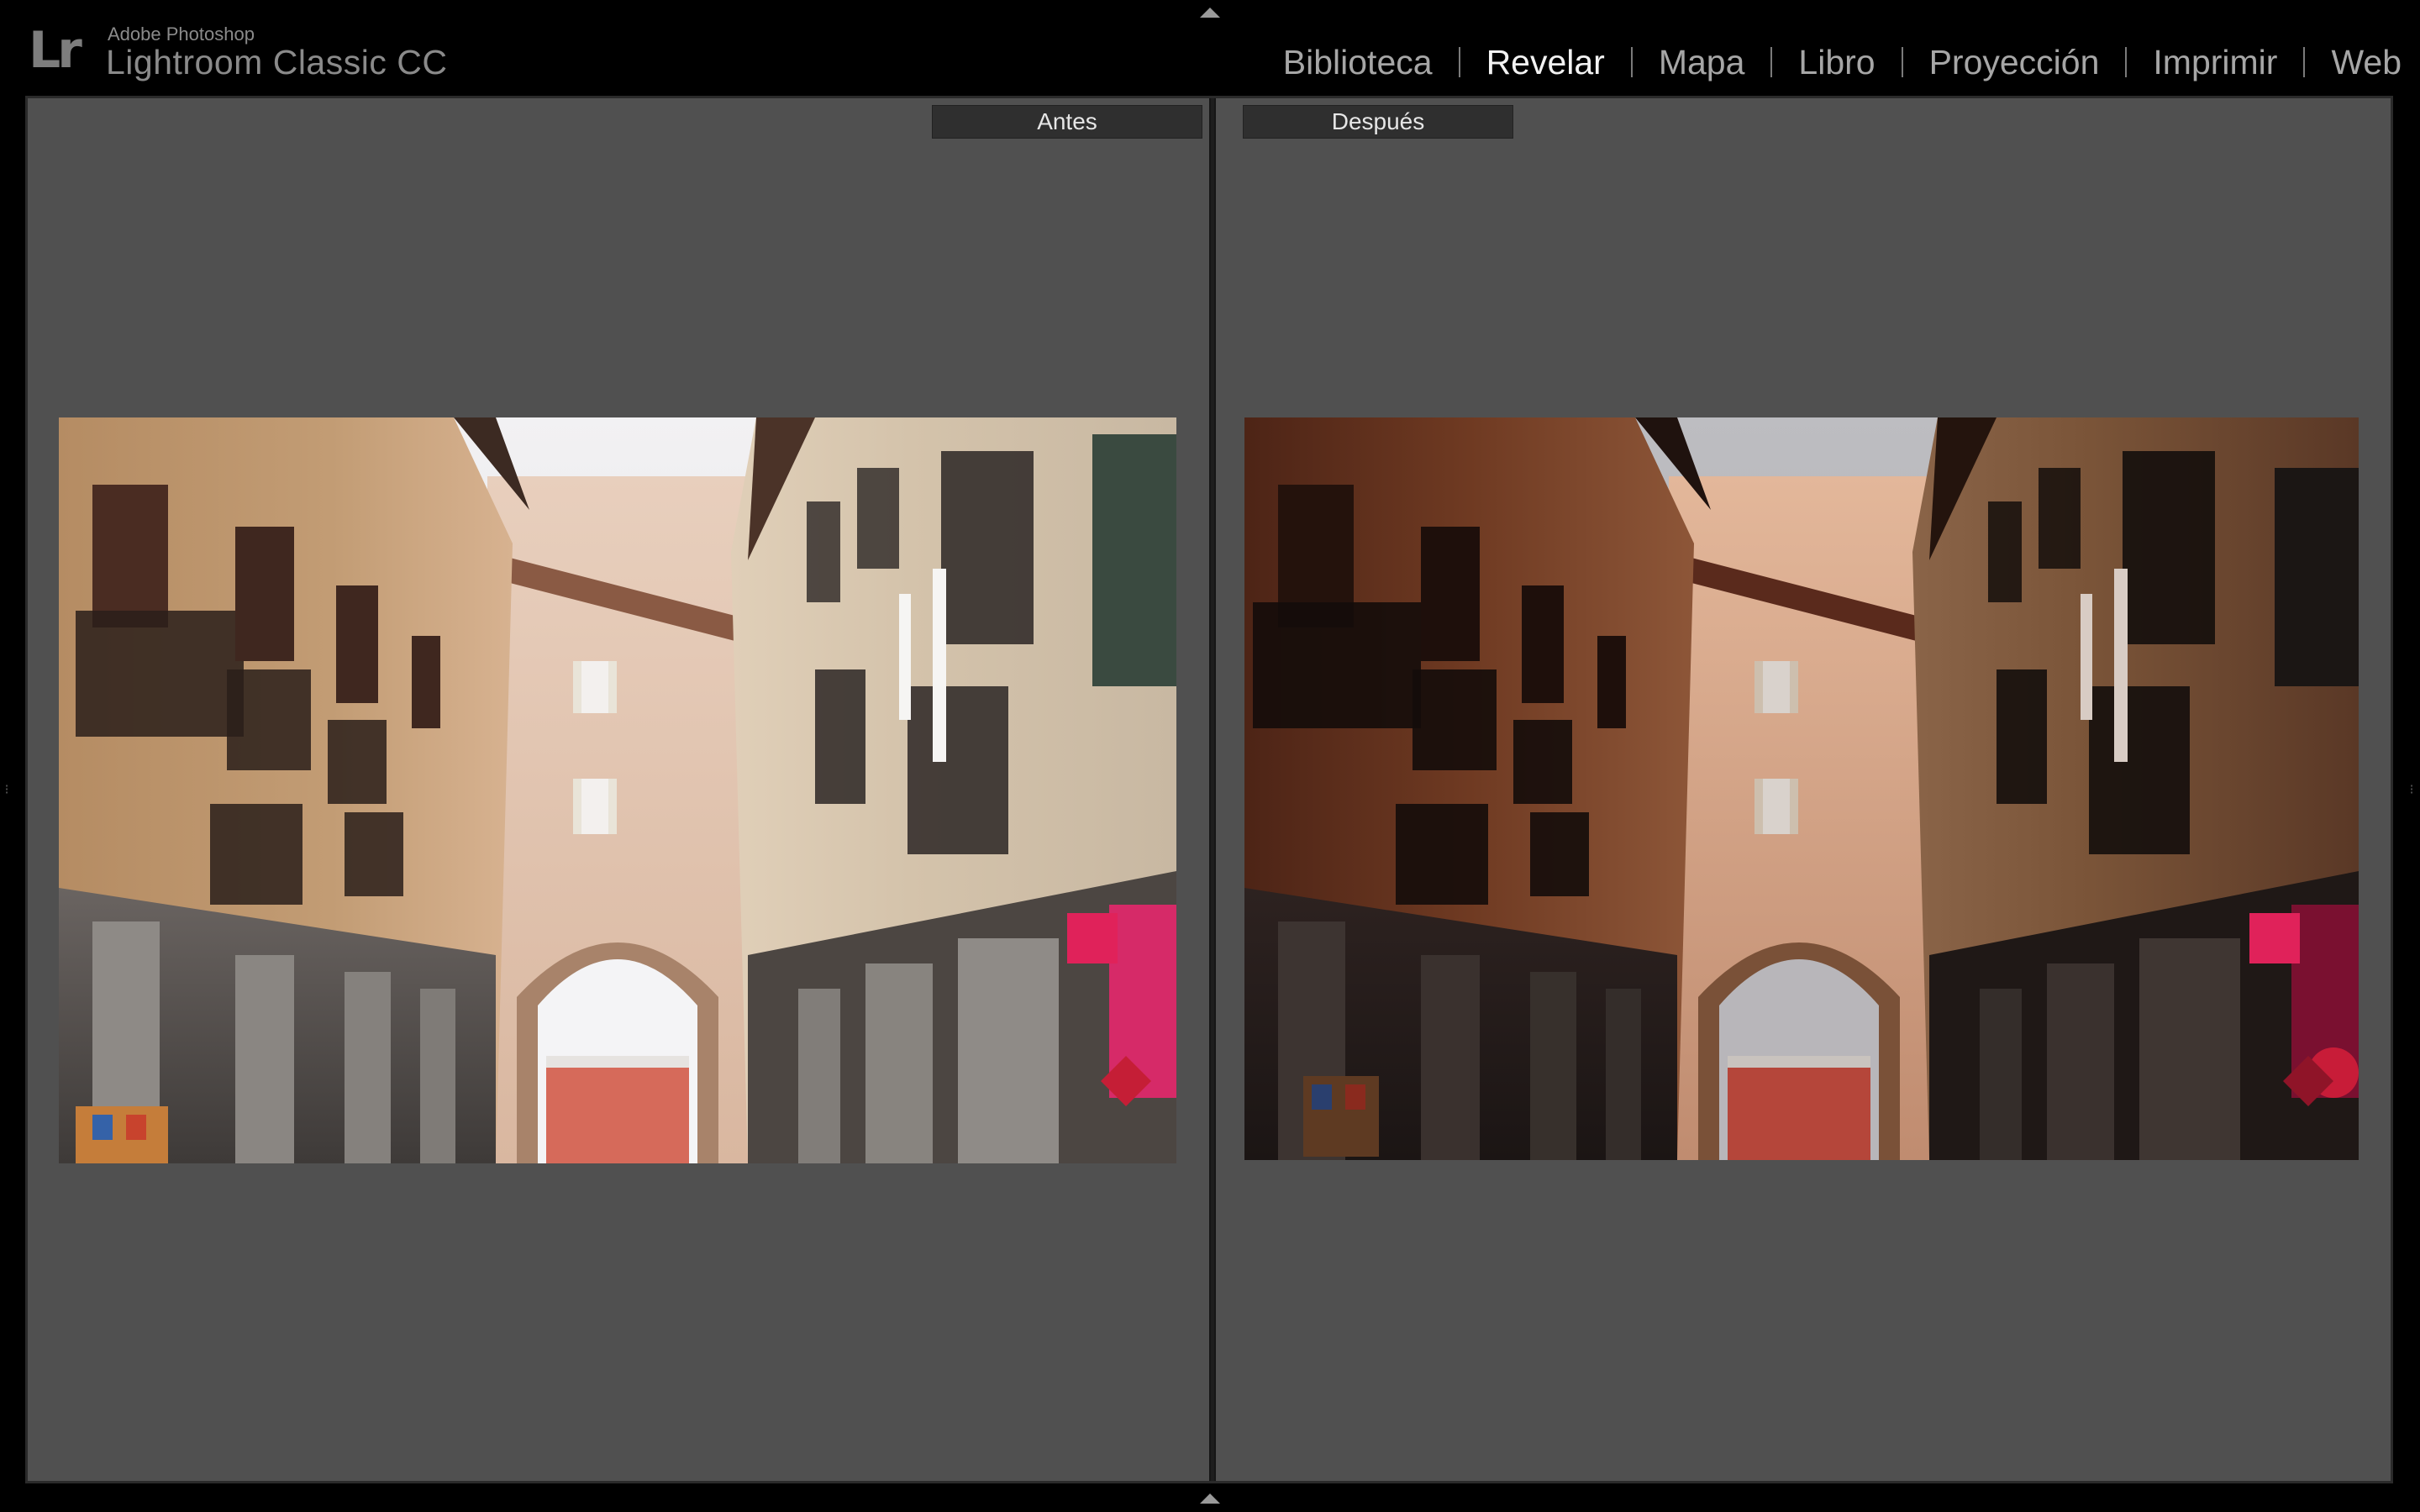  Describe the element at coordinates (55, 50) in the screenshot. I see `lr-logo: Lr` at that location.